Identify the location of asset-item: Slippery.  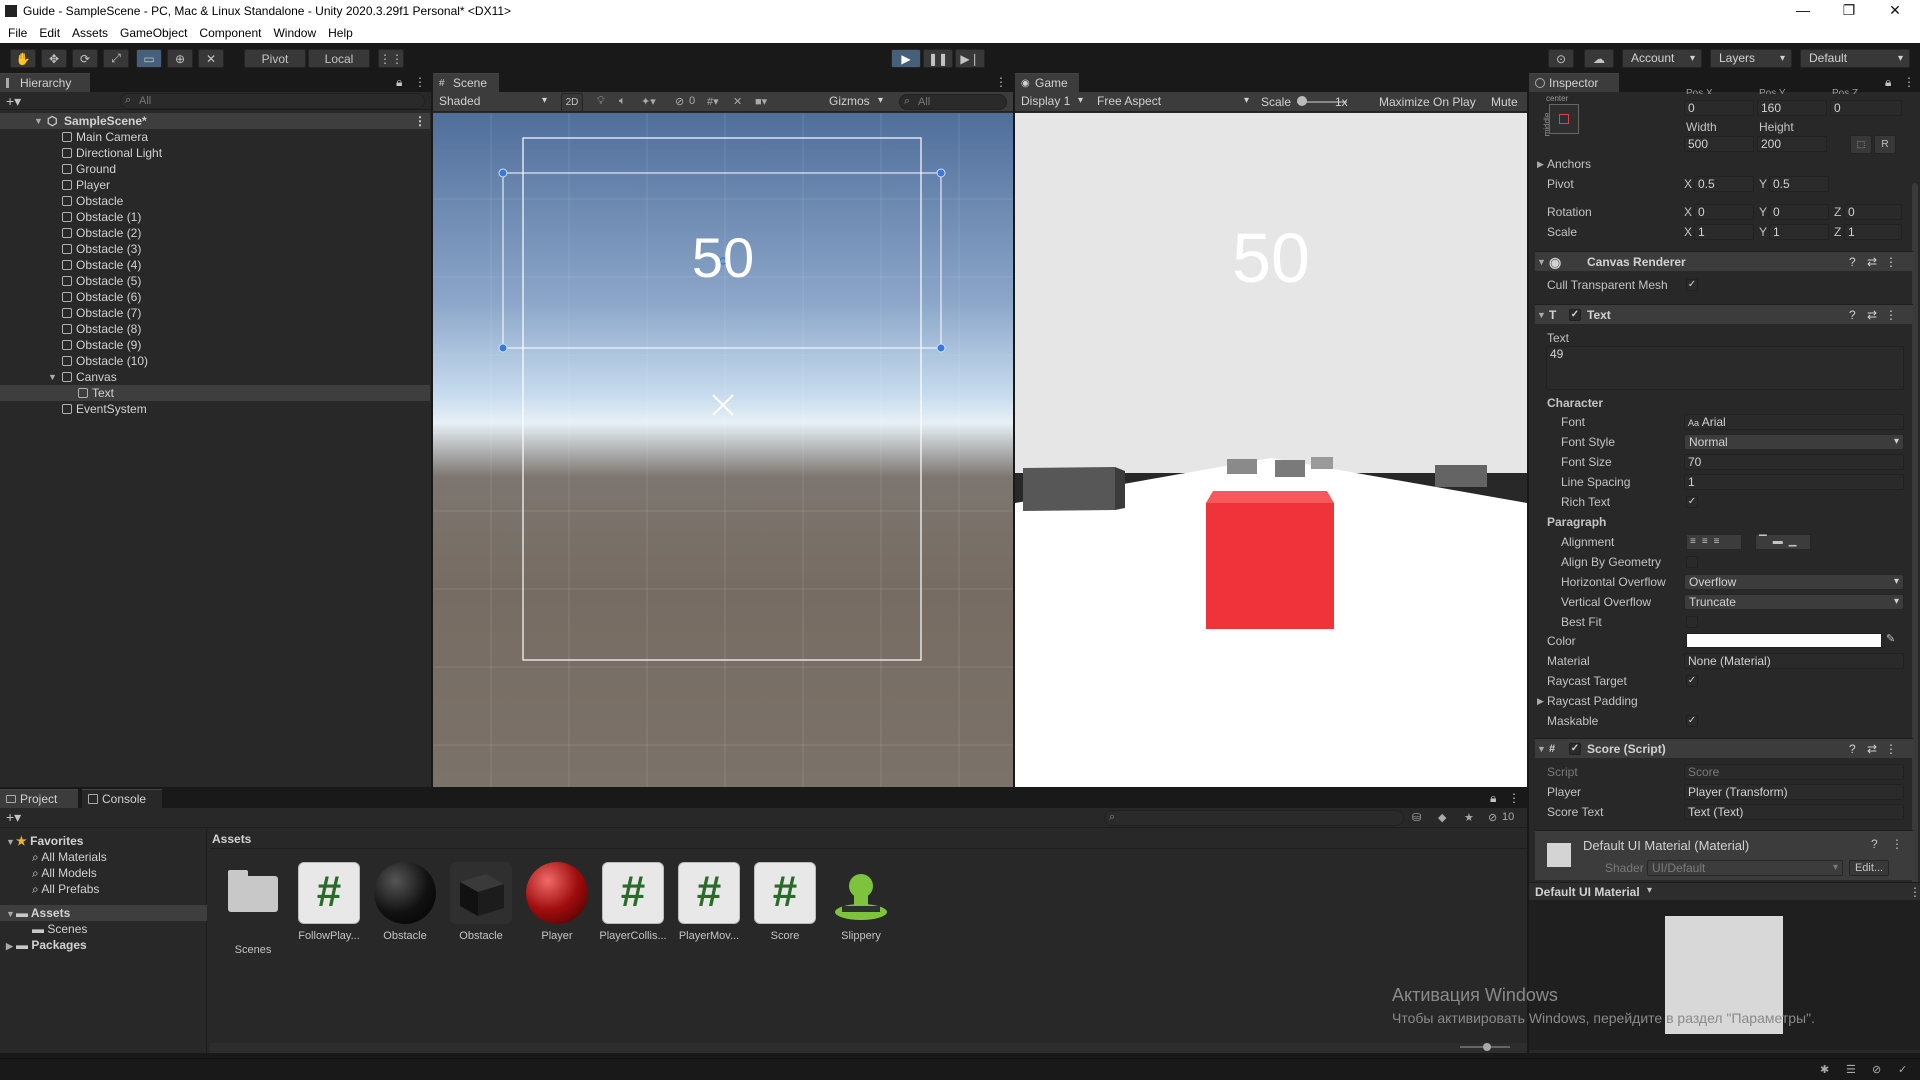
(861, 902).